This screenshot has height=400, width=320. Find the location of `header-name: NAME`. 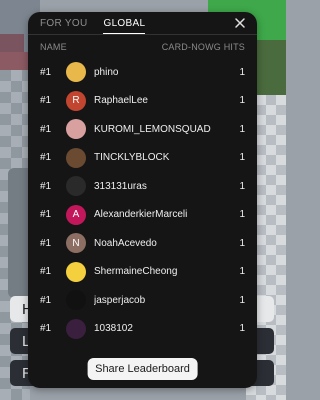

header-name: NAME is located at coordinates (53, 47).